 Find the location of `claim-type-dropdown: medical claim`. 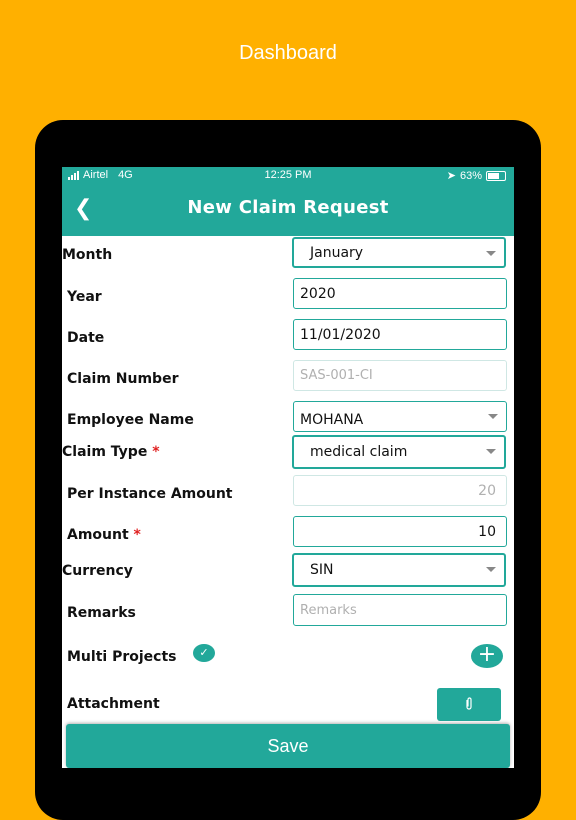

claim-type-dropdown: medical claim is located at coordinates (399, 452).